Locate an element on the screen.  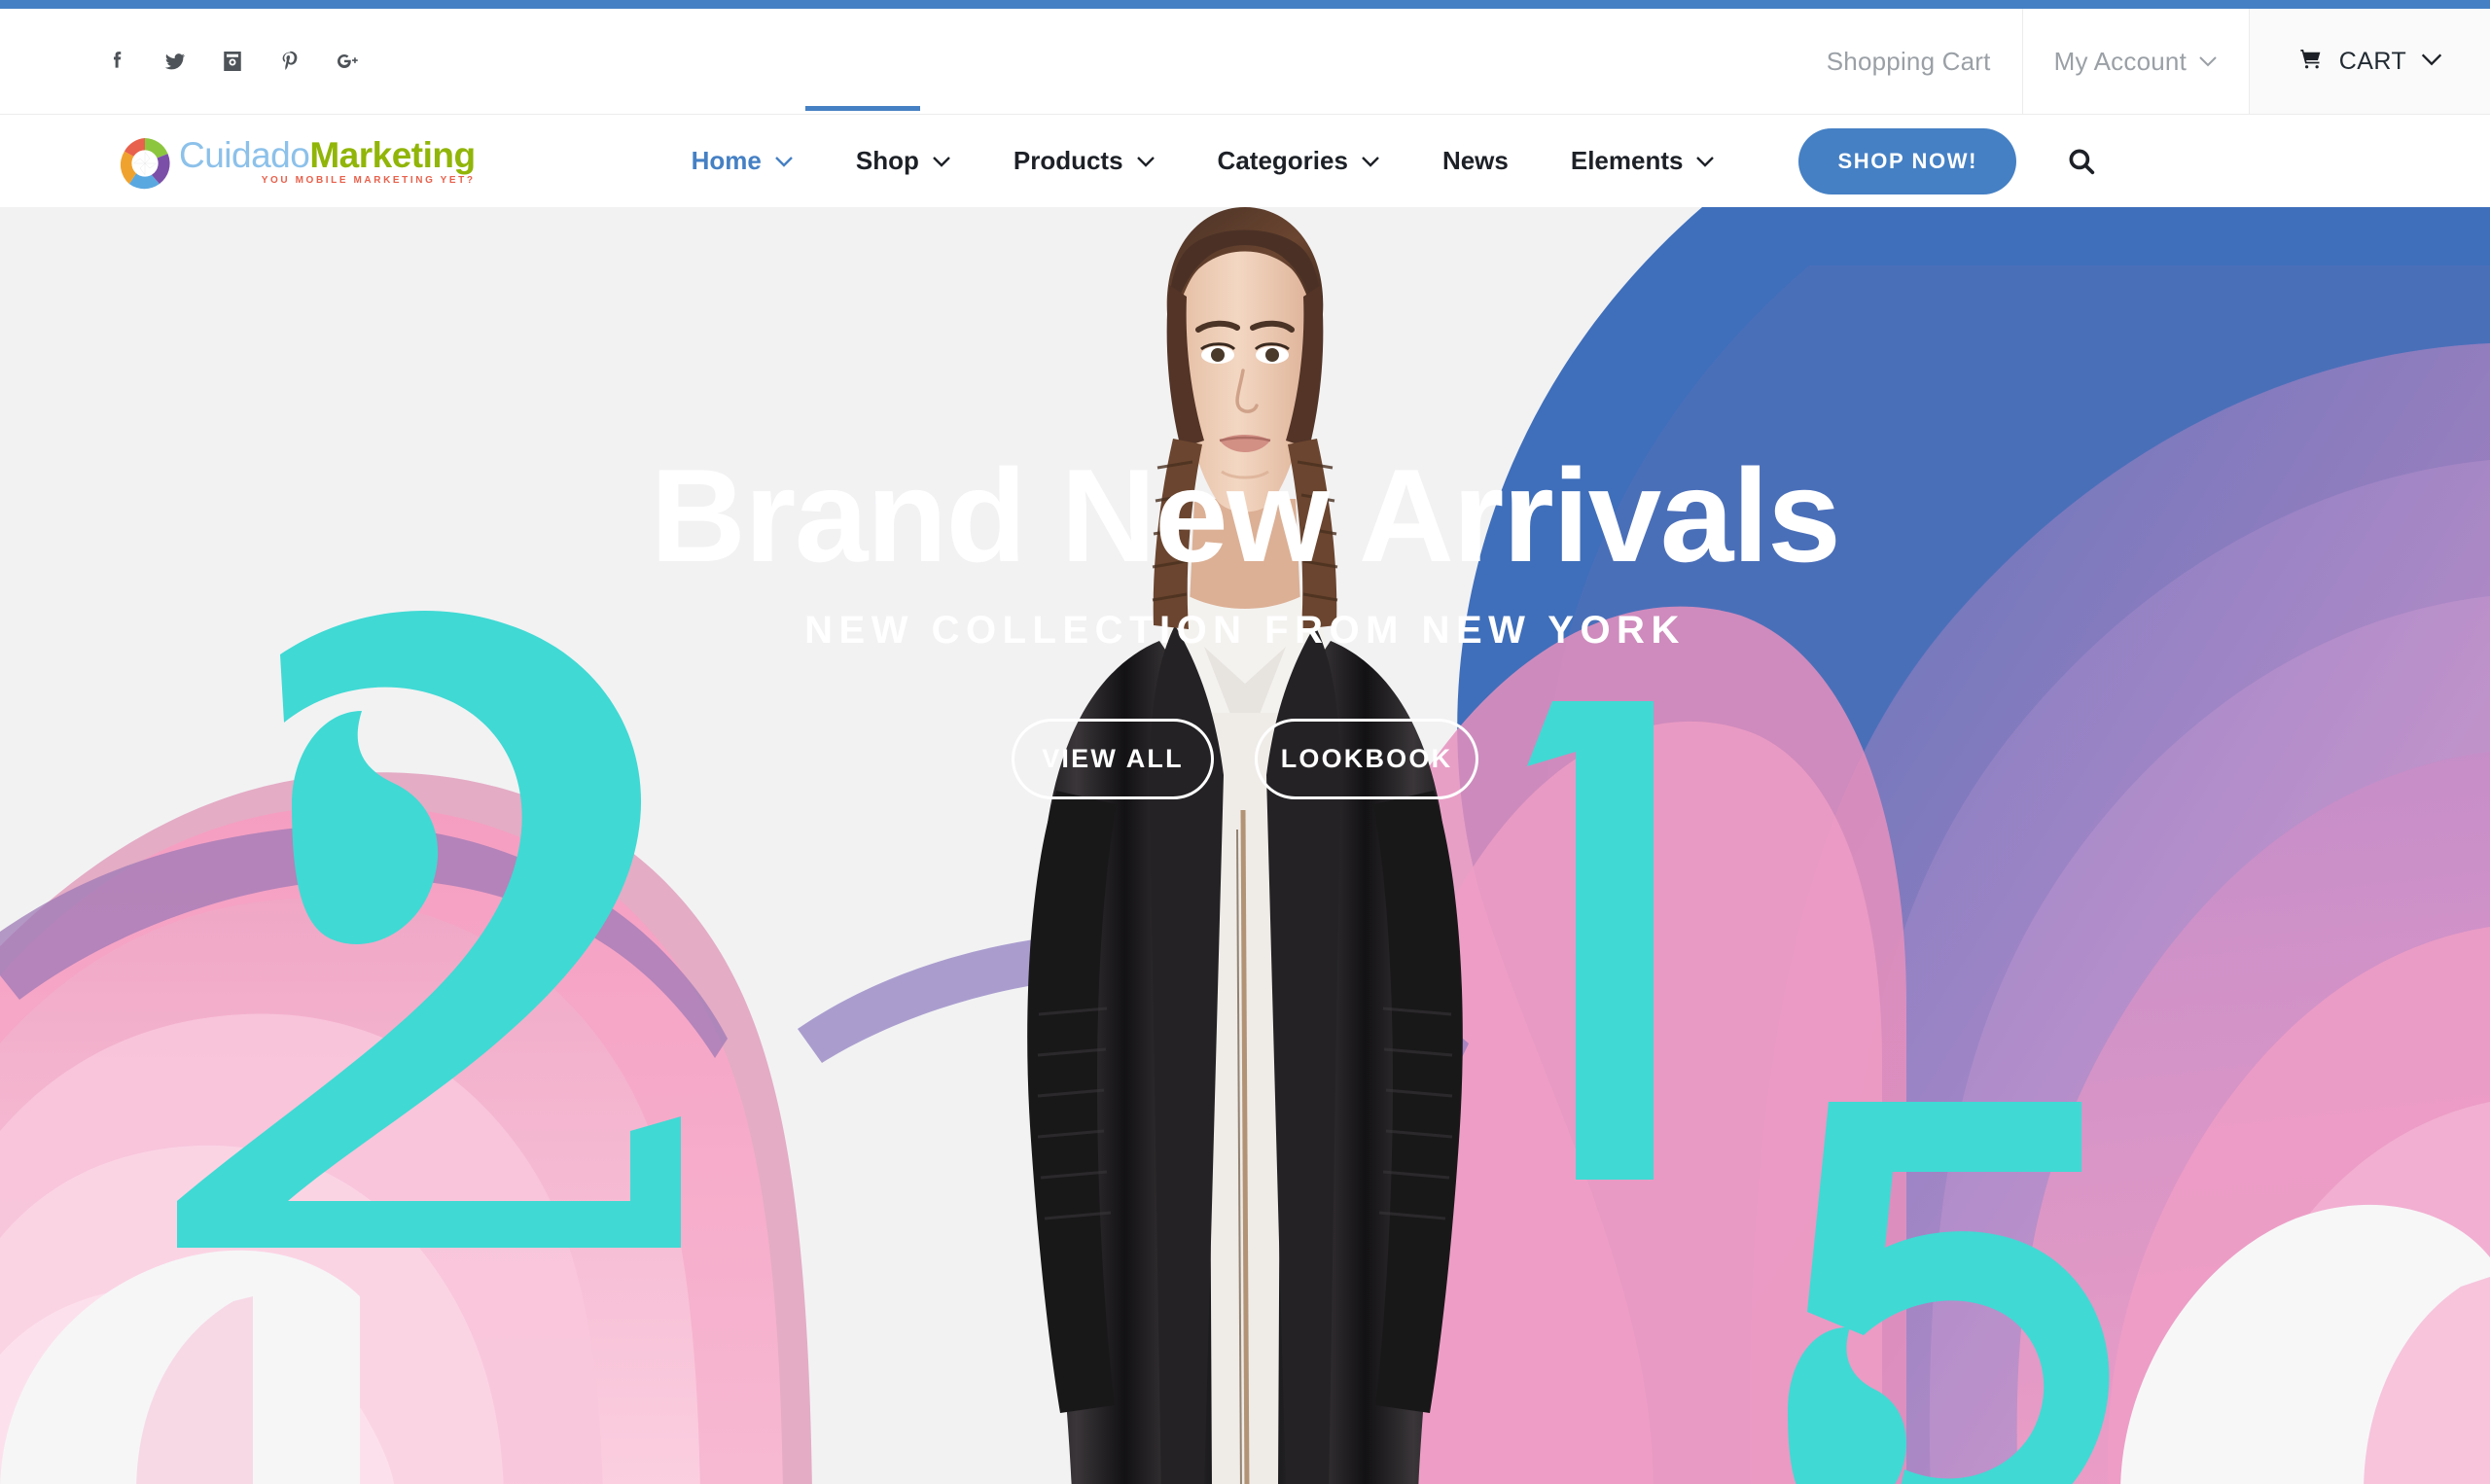
social-links is located at coordinates (182, 62).